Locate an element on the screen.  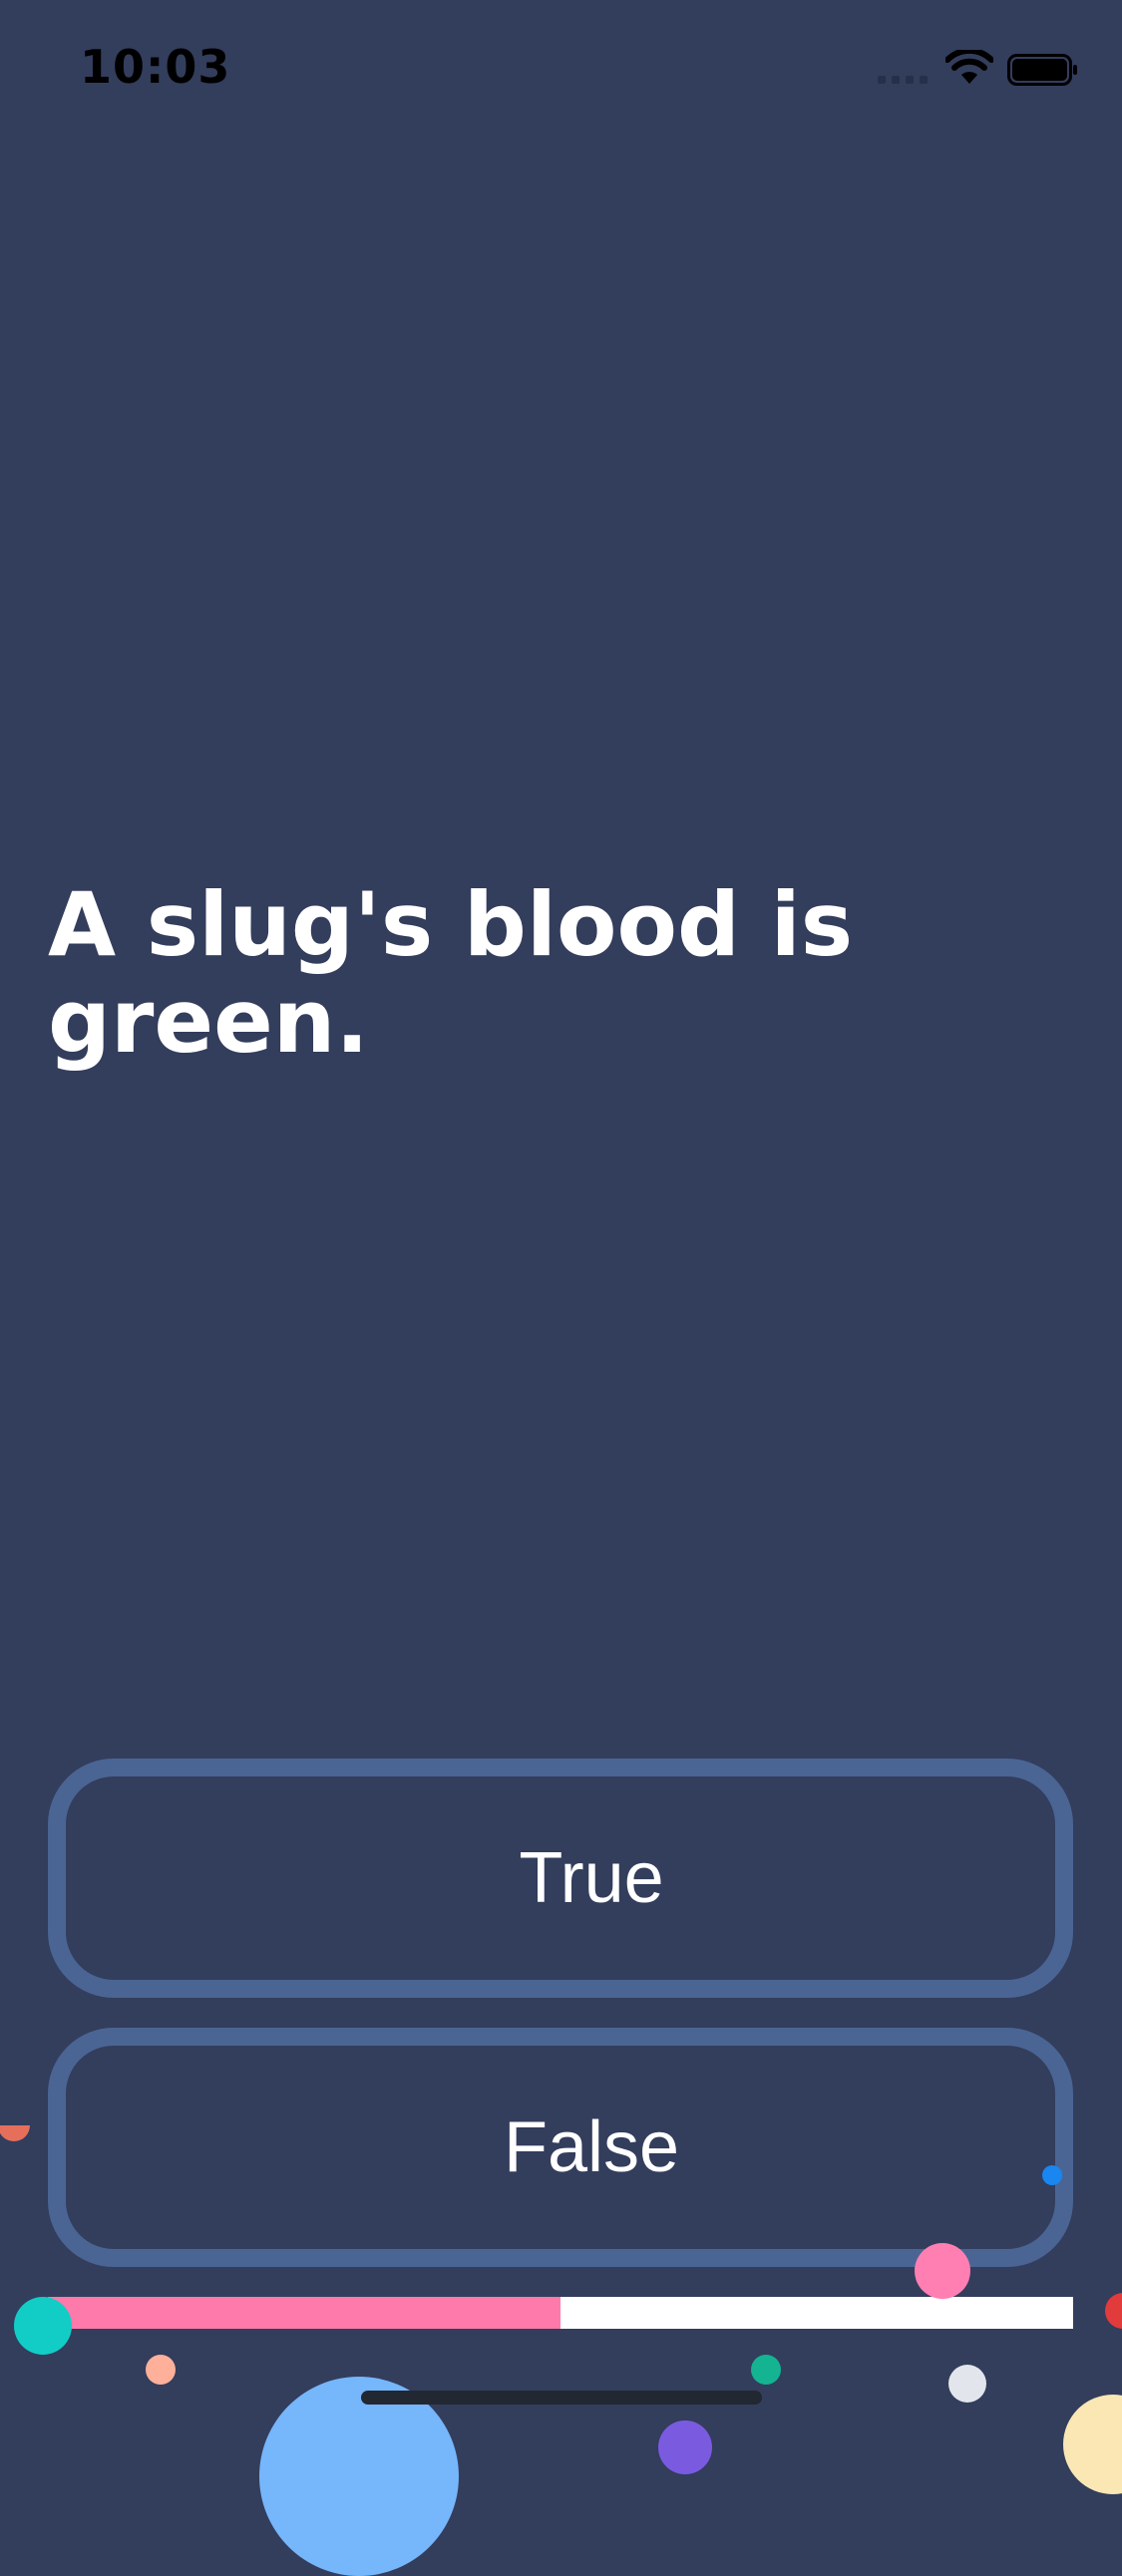
false-button: False is located at coordinates (560, 2147).